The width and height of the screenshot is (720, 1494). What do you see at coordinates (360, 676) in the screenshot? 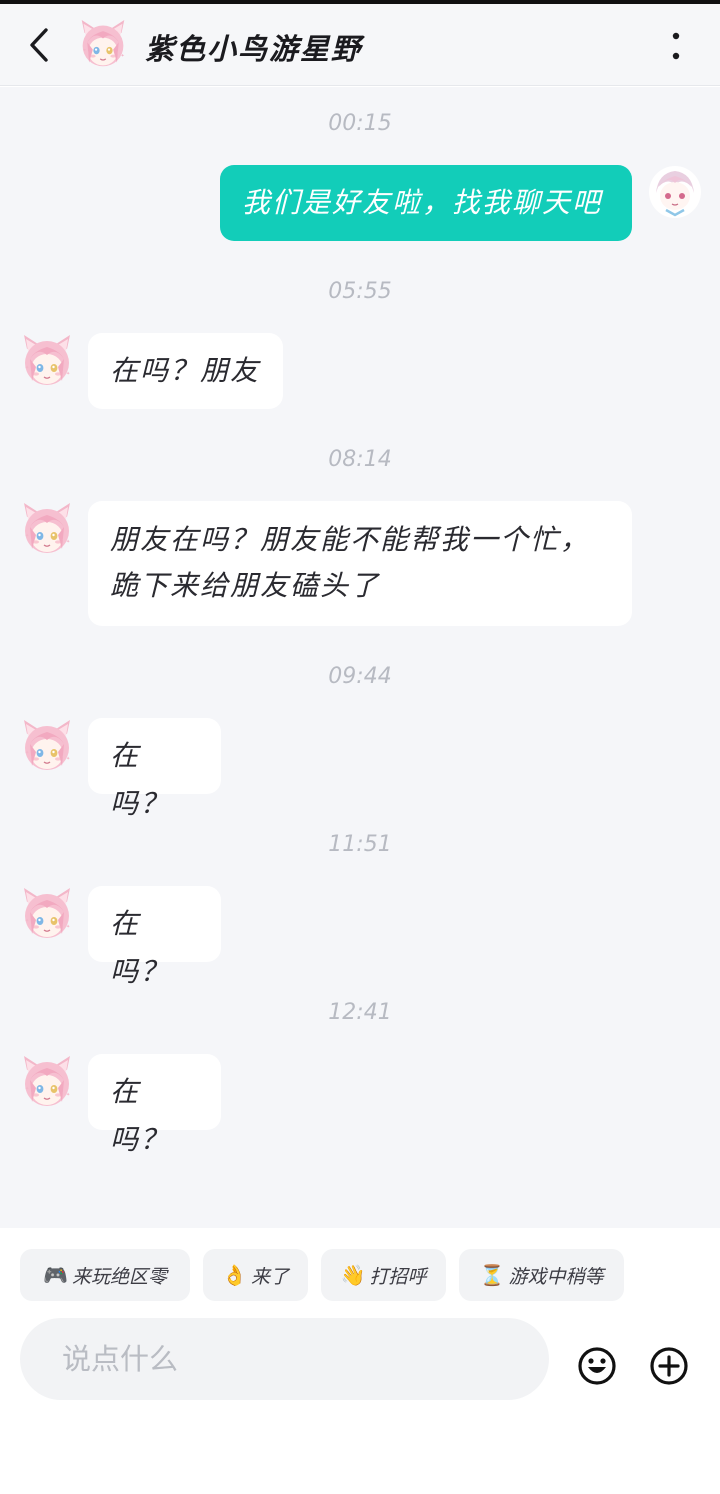
I see `message-timestamp: 09:44` at bounding box center [360, 676].